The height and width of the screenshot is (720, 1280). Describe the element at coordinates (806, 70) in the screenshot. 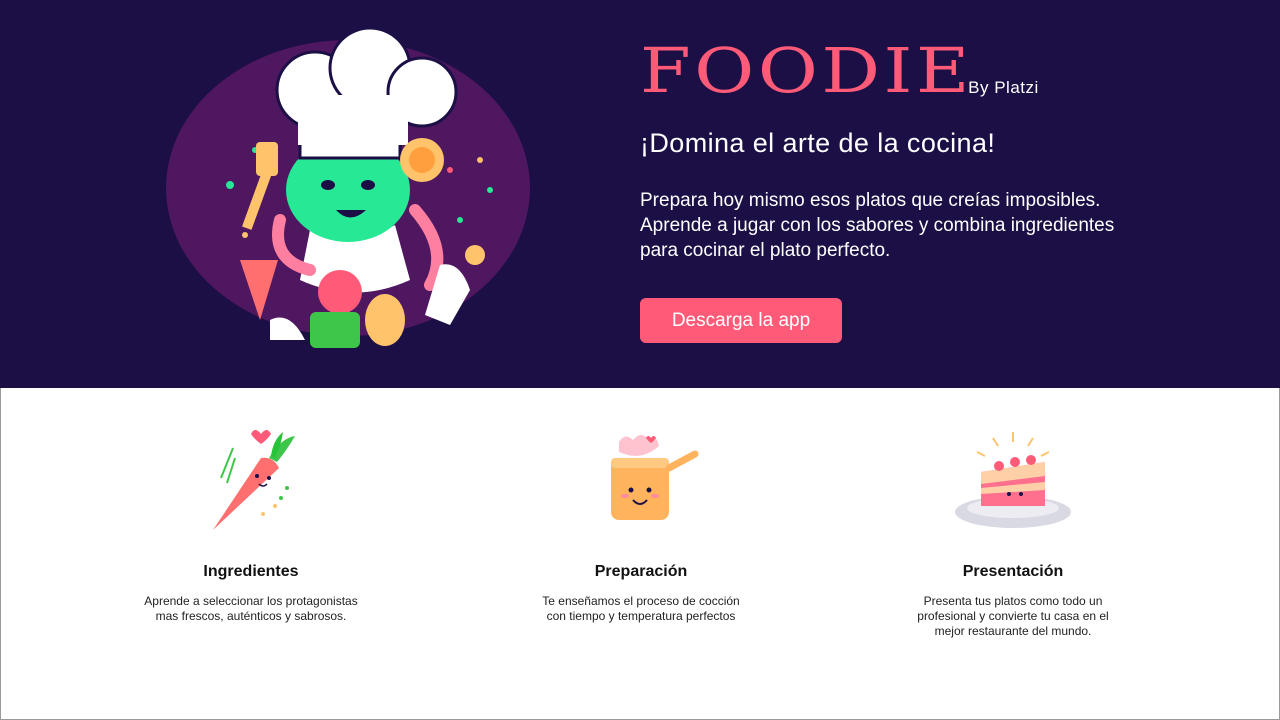

I see `brand-title: FOODIE` at that location.